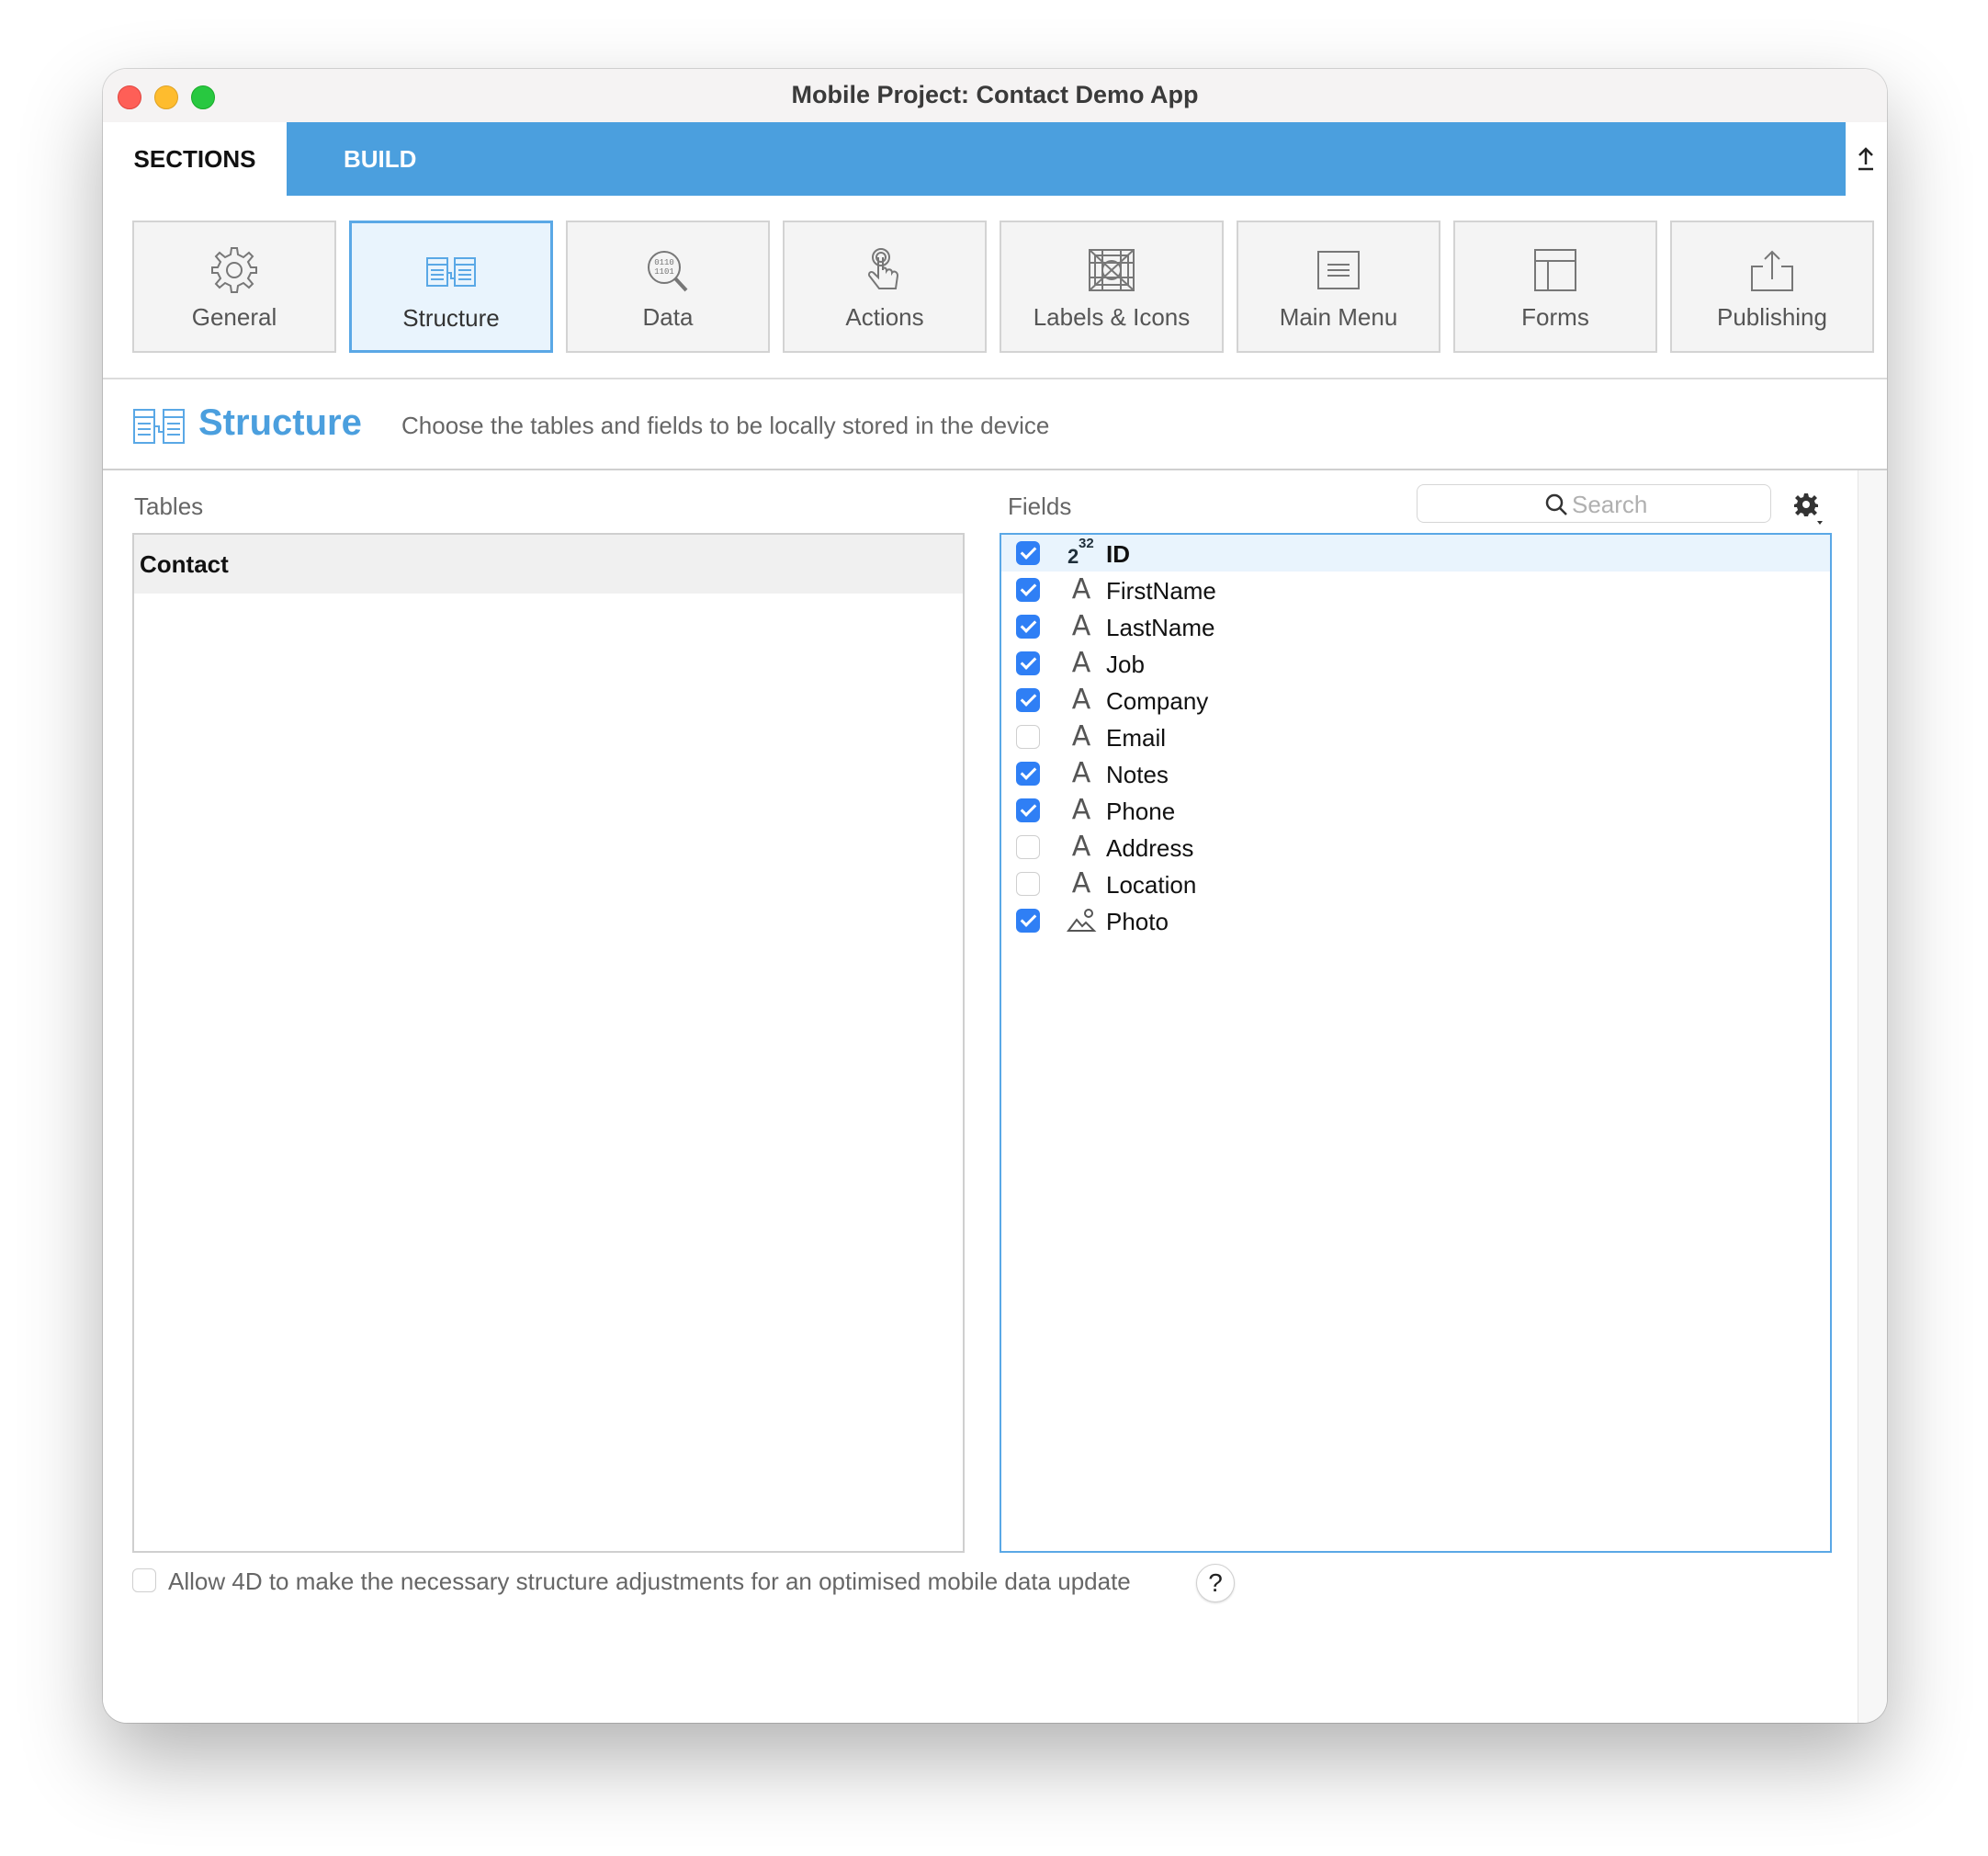 Image resolution: width=1988 pixels, height=1856 pixels. What do you see at coordinates (884, 317) in the screenshot?
I see `section-label: Actions` at bounding box center [884, 317].